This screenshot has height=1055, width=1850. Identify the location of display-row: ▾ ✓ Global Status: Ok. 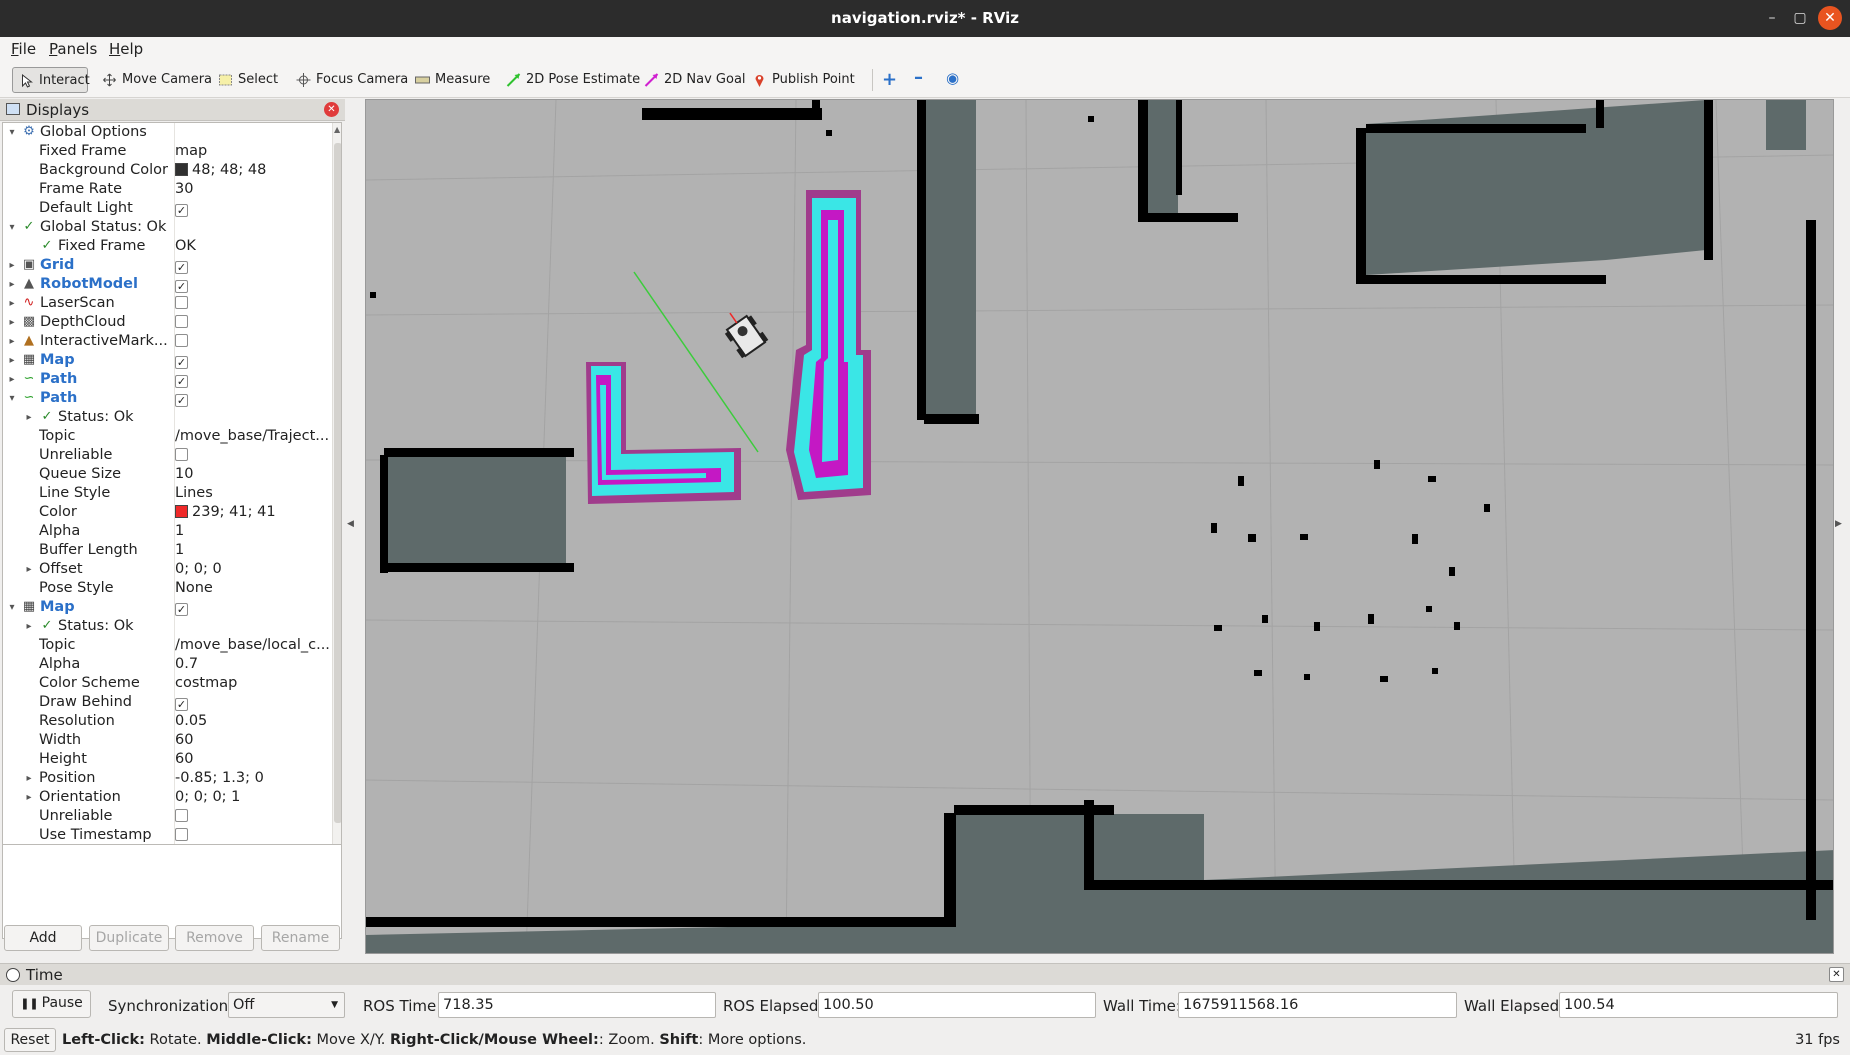
(165, 227).